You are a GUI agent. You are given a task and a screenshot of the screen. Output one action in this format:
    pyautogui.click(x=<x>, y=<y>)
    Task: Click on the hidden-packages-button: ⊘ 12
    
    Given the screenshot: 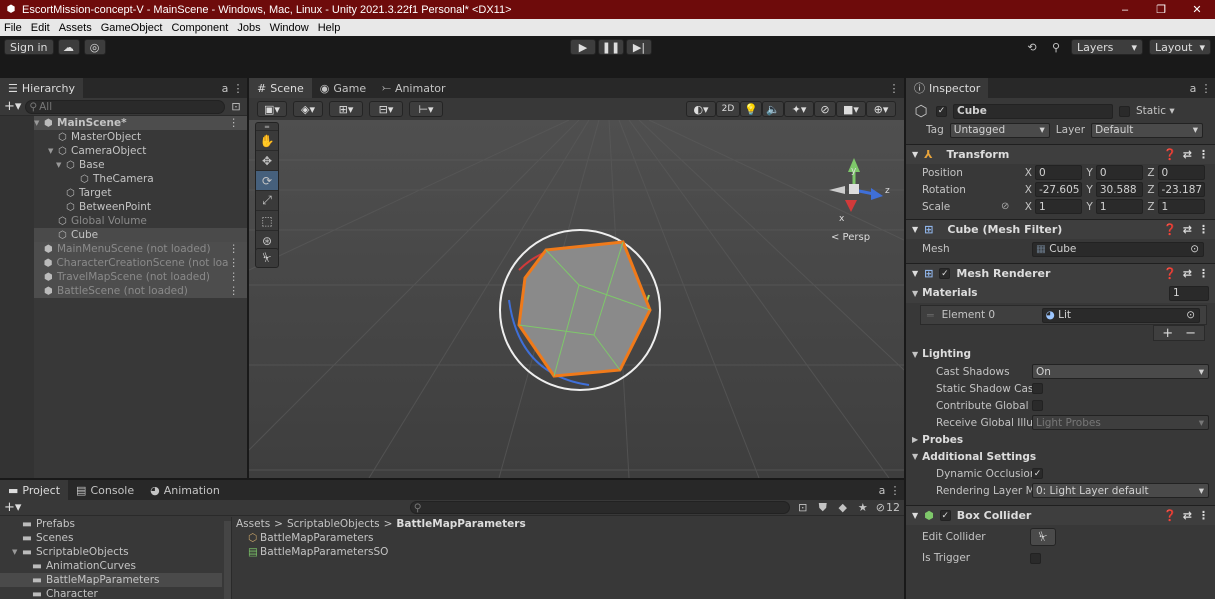 What is the action you would take?
    pyautogui.click(x=888, y=507)
    